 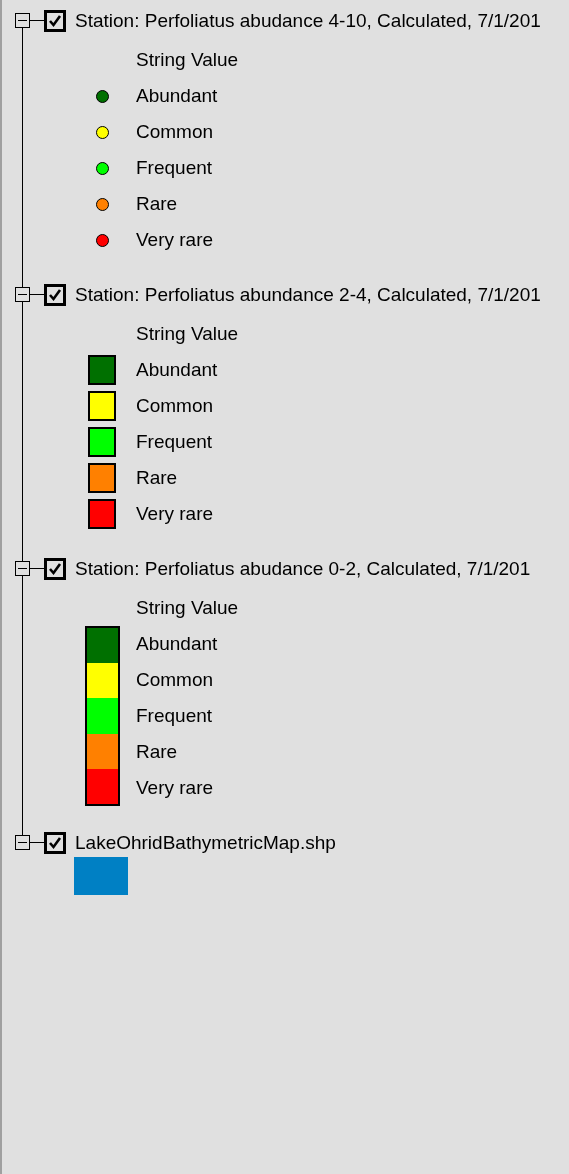 What do you see at coordinates (205, 842) in the screenshot?
I see `layer-title: LakeOhridBathymetricMap.shp` at bounding box center [205, 842].